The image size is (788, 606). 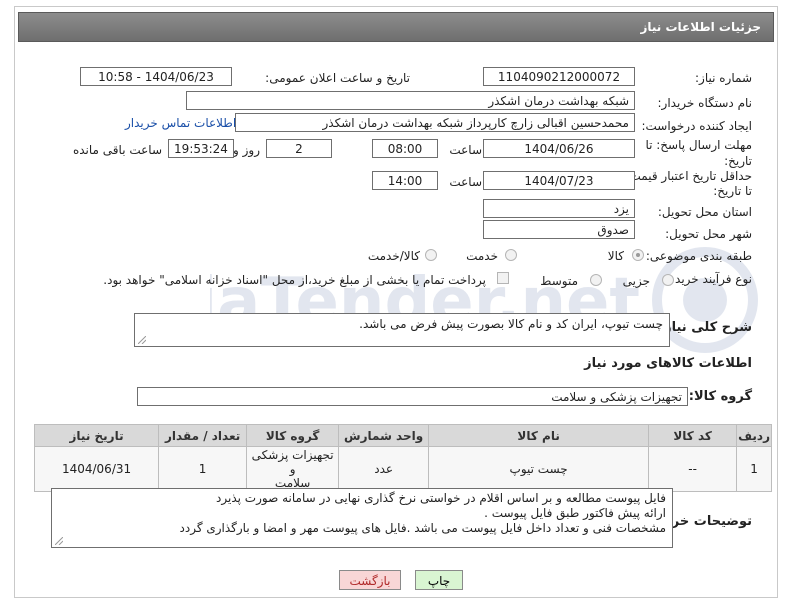 What do you see at coordinates (337, 78) in the screenshot?
I see `announce-label: تاریخ و ساعت اعلان عمومی:` at bounding box center [337, 78].